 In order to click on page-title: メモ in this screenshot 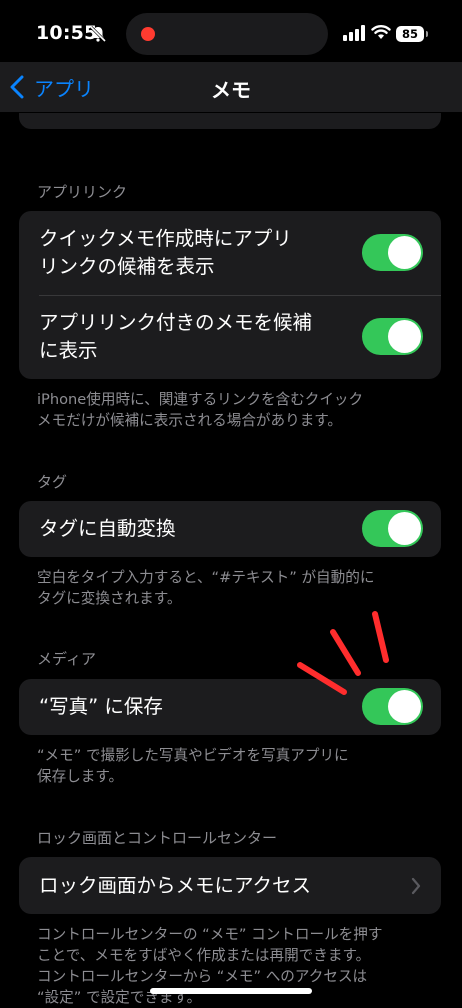, I will do `click(231, 90)`.